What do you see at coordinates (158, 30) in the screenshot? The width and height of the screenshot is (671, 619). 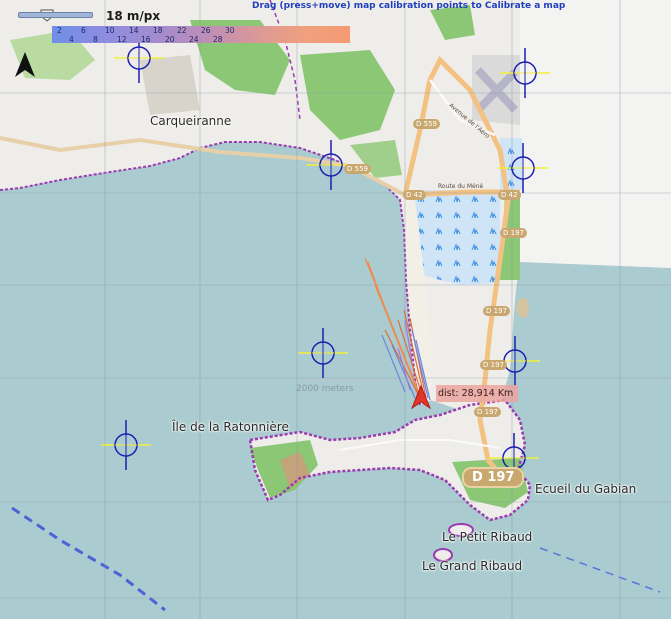 I see `legend-value: 18` at bounding box center [158, 30].